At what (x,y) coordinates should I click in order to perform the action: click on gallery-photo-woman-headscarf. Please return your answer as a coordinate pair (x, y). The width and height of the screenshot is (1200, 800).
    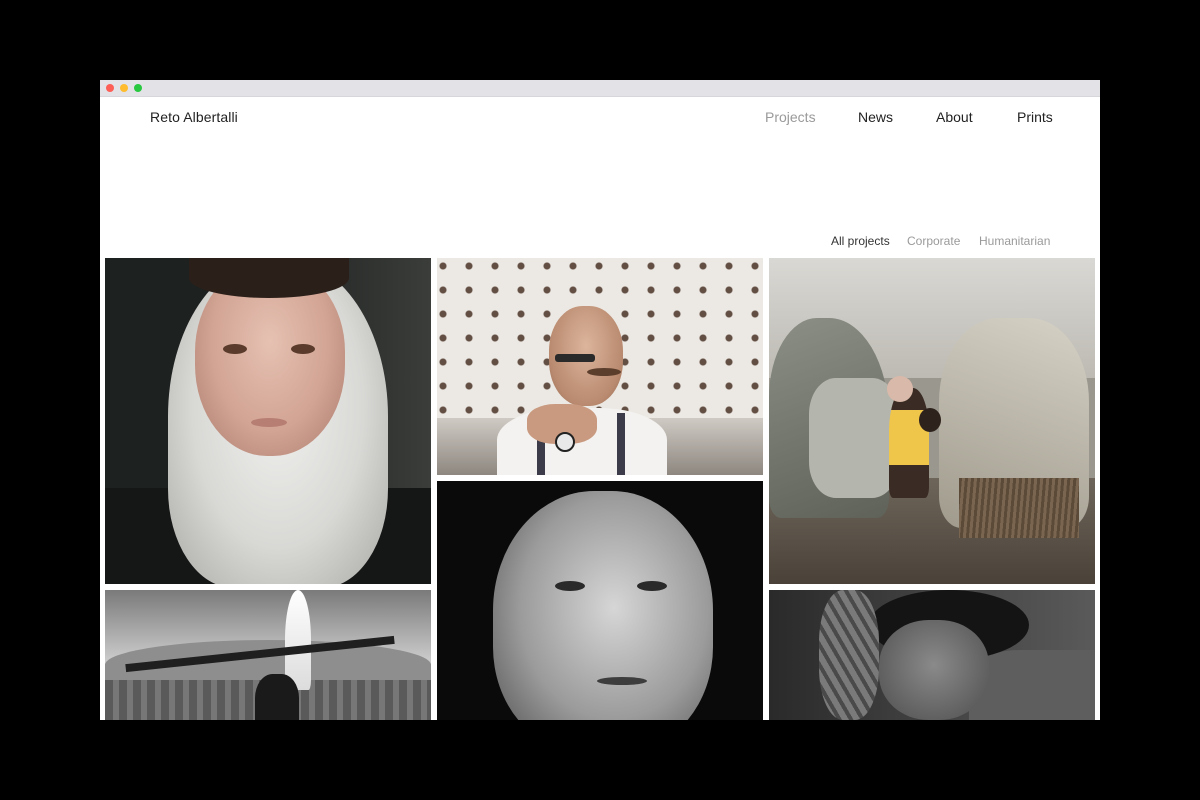
    Looking at the image, I should click on (268, 421).